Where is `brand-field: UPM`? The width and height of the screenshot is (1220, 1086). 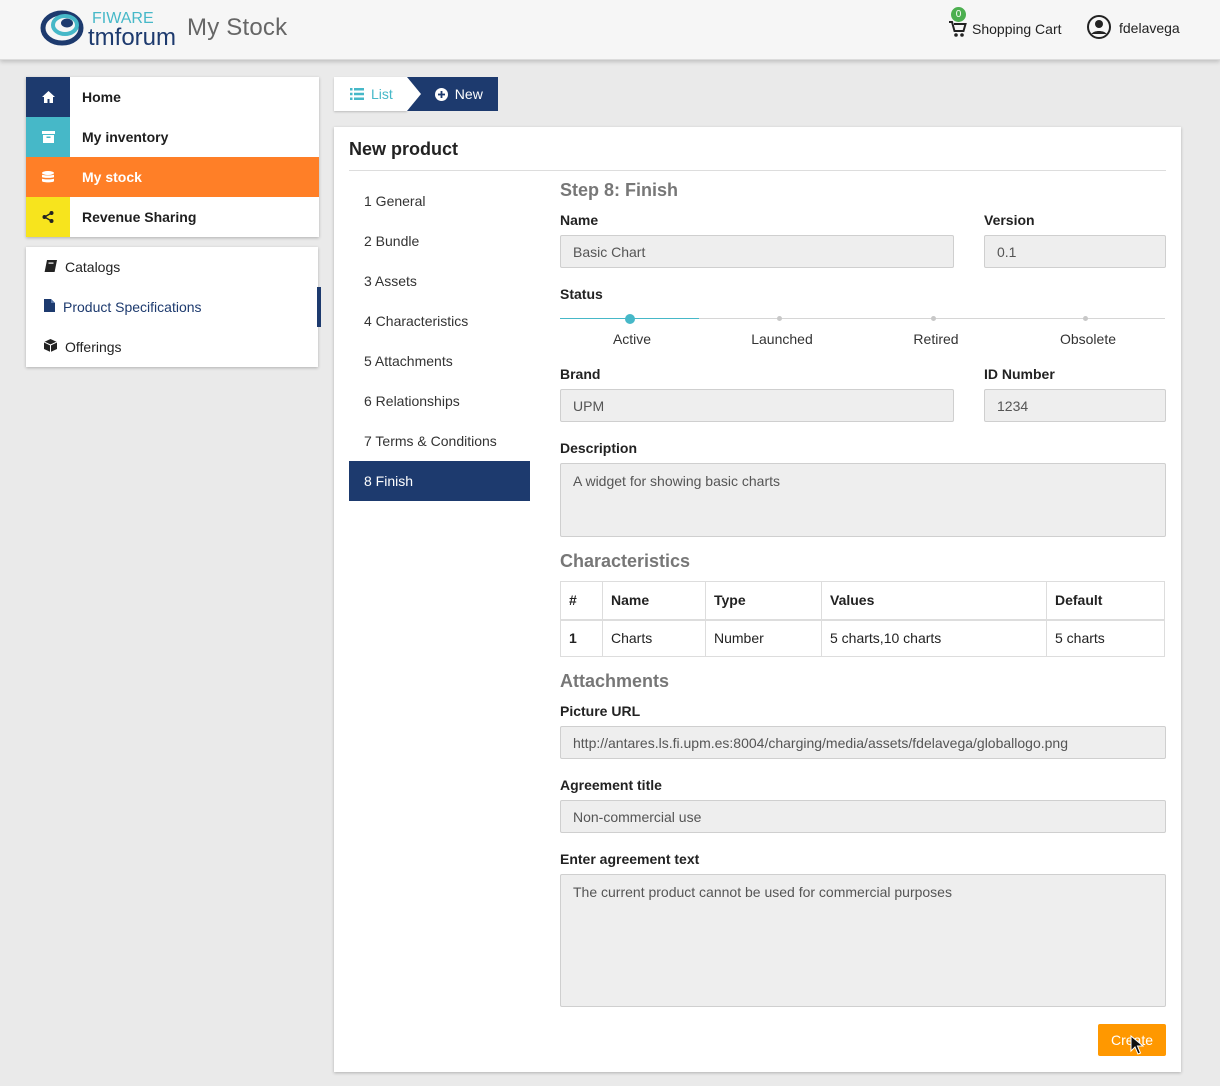
brand-field: UPM is located at coordinates (757, 405).